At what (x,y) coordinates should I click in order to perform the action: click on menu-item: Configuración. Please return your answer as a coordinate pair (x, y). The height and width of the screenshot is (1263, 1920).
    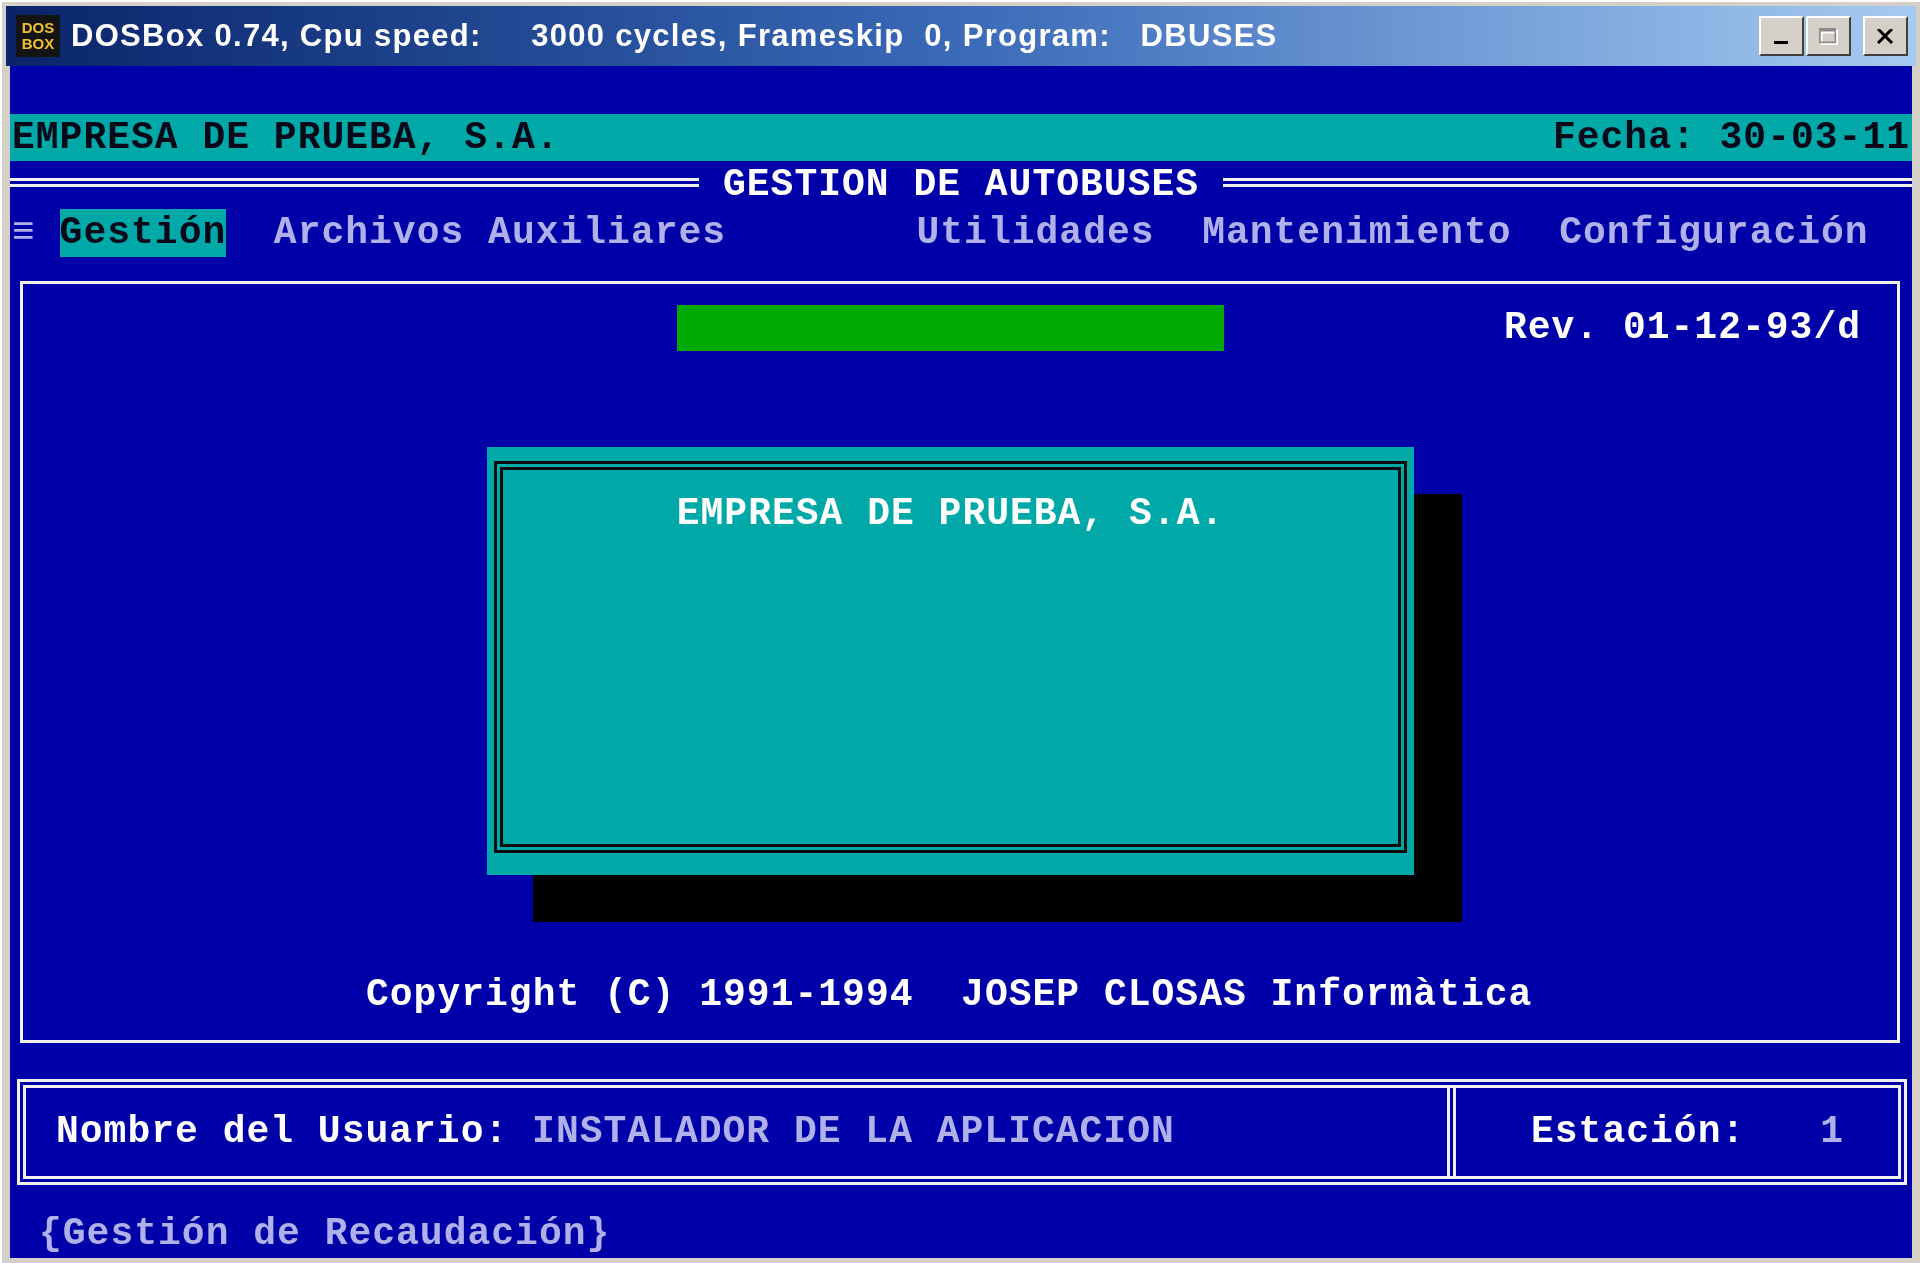
    Looking at the image, I should click on (1714, 233).